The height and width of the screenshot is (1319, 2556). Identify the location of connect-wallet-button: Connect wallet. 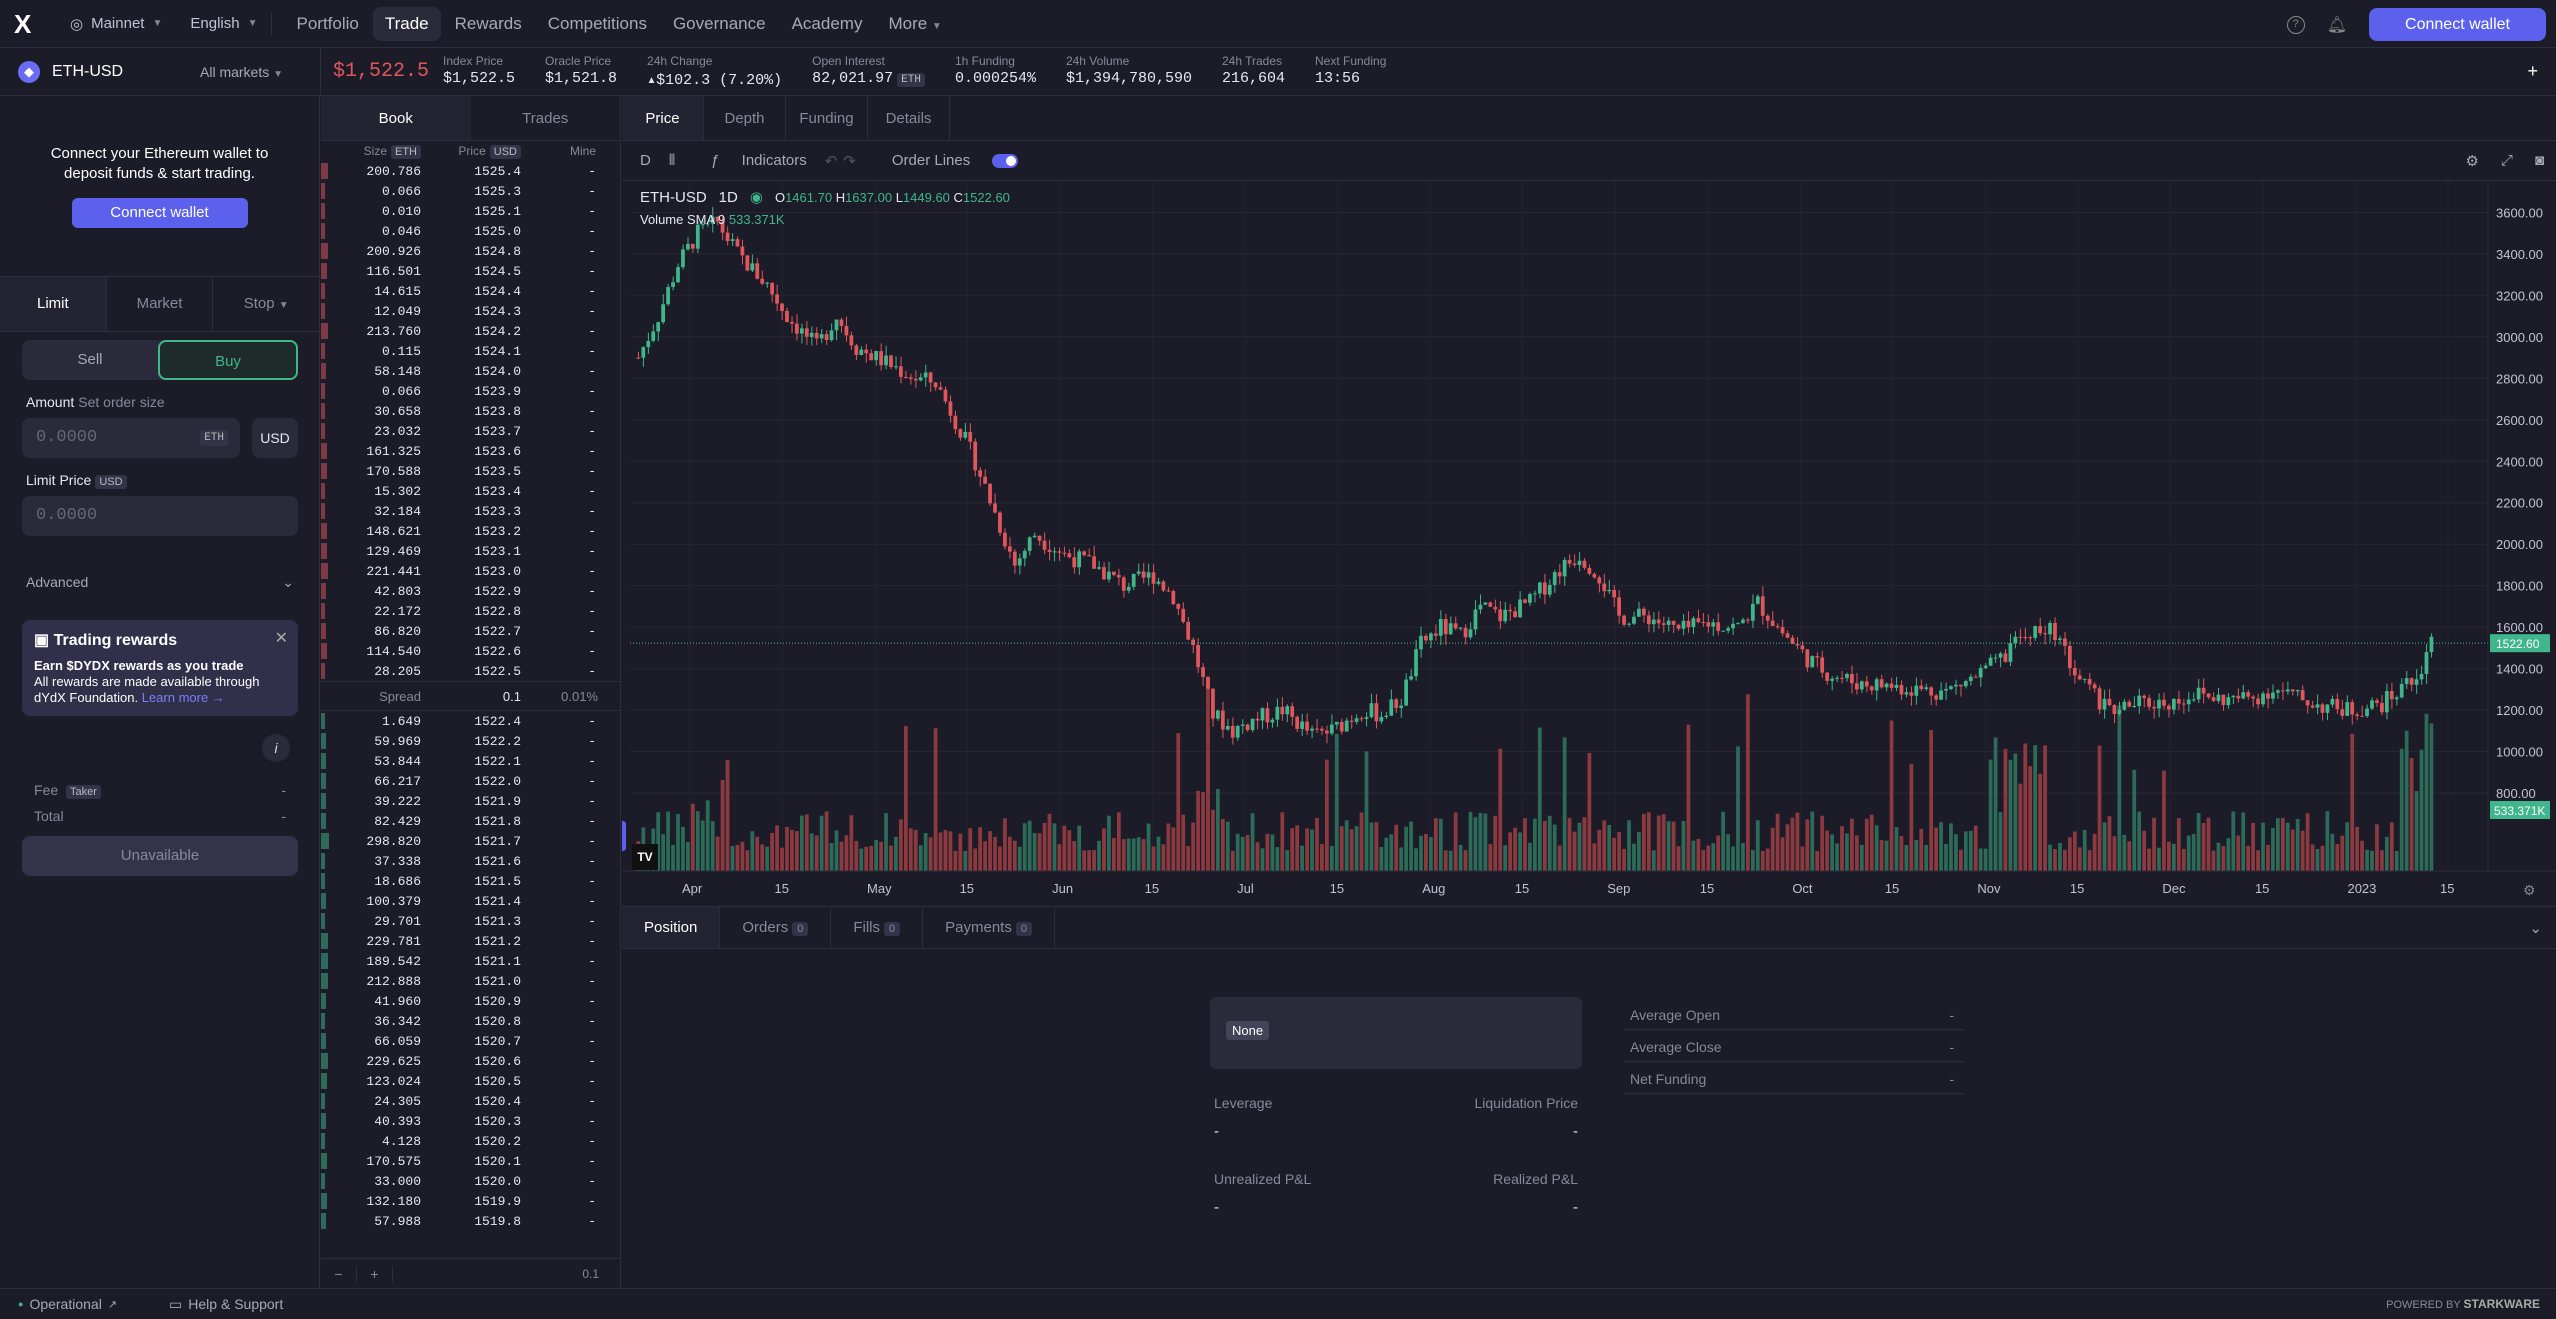
(2457, 24).